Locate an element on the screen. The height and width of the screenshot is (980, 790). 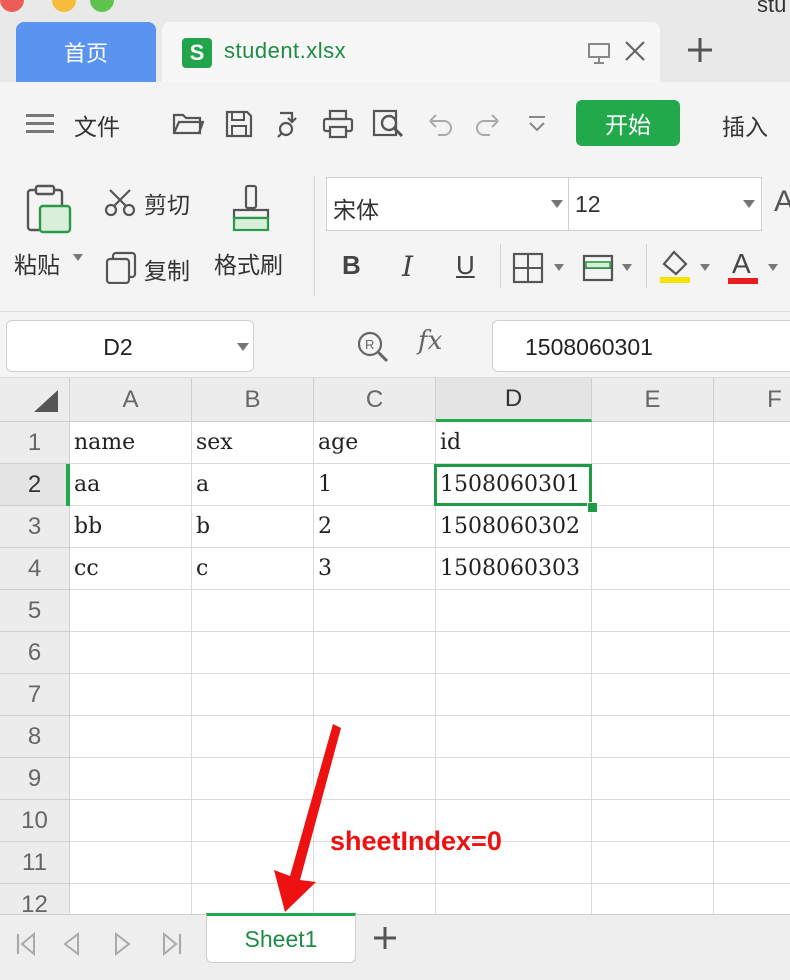
customize-toolbar-icon is located at coordinates (537, 123).